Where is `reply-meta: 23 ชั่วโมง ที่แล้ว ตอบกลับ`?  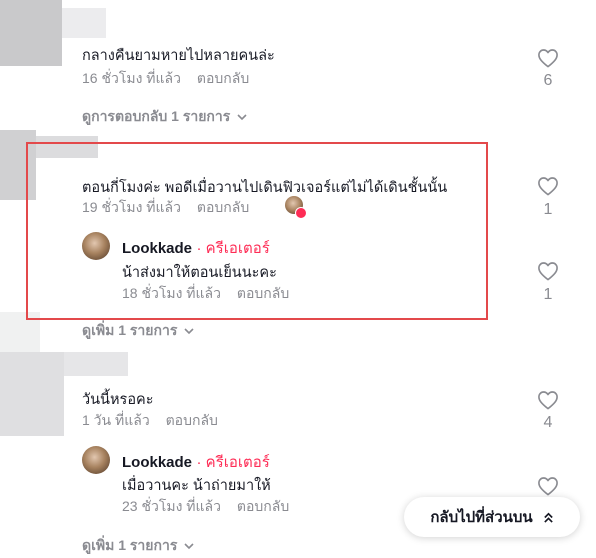
reply-meta: 23 ชั่วโมง ที่แล้ว ตอบกลับ is located at coordinates (205, 507).